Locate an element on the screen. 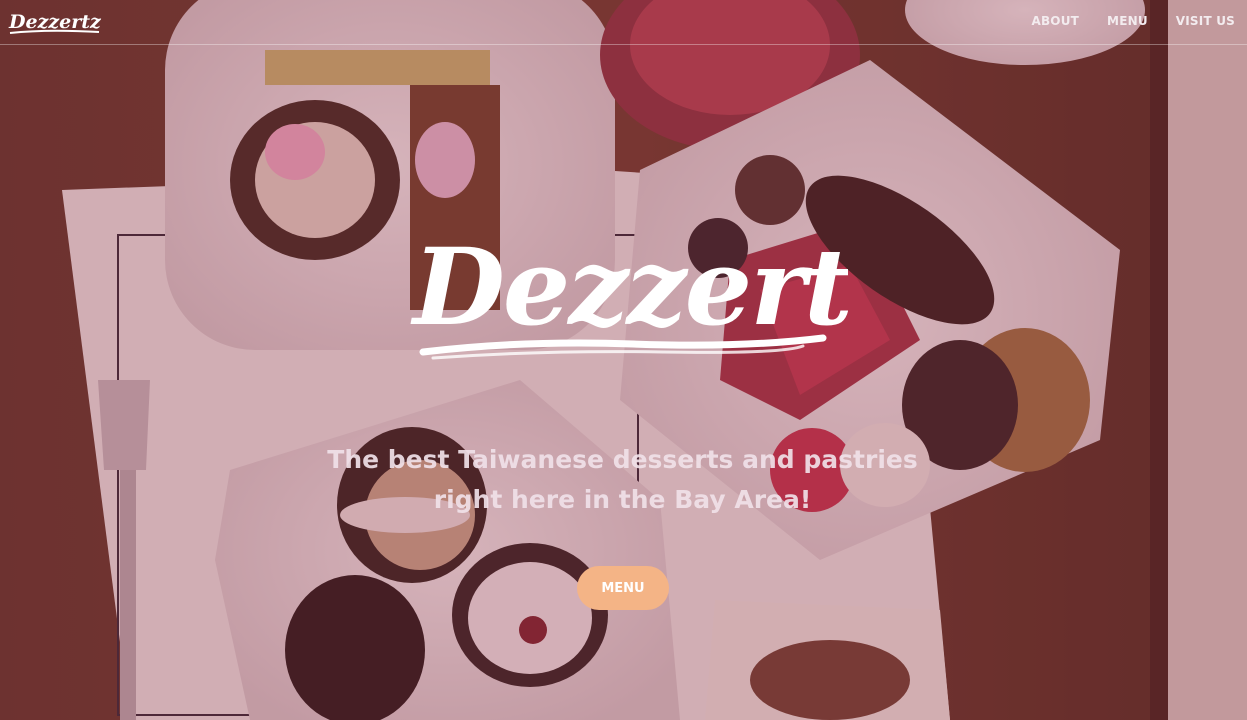 This screenshot has width=1247, height=720. nav-menu-link: MENU is located at coordinates (1127, 21).